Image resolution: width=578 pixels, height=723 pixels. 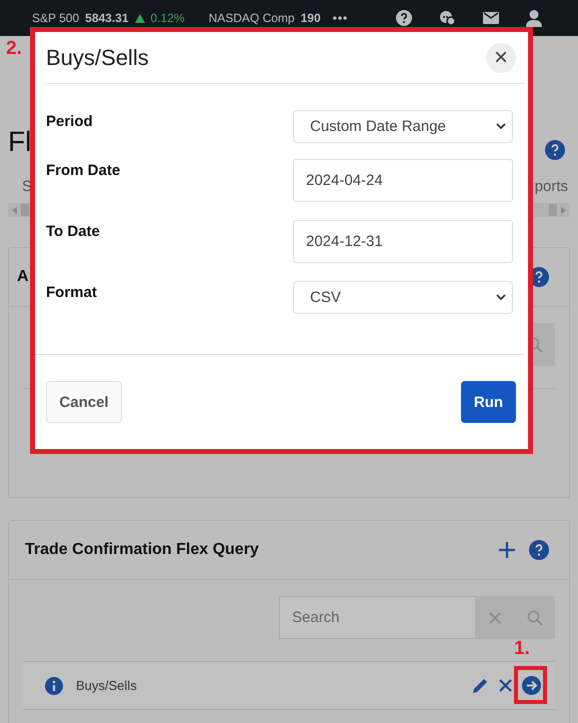 I want to click on query-name: Buys/Sells, so click(x=107, y=685).